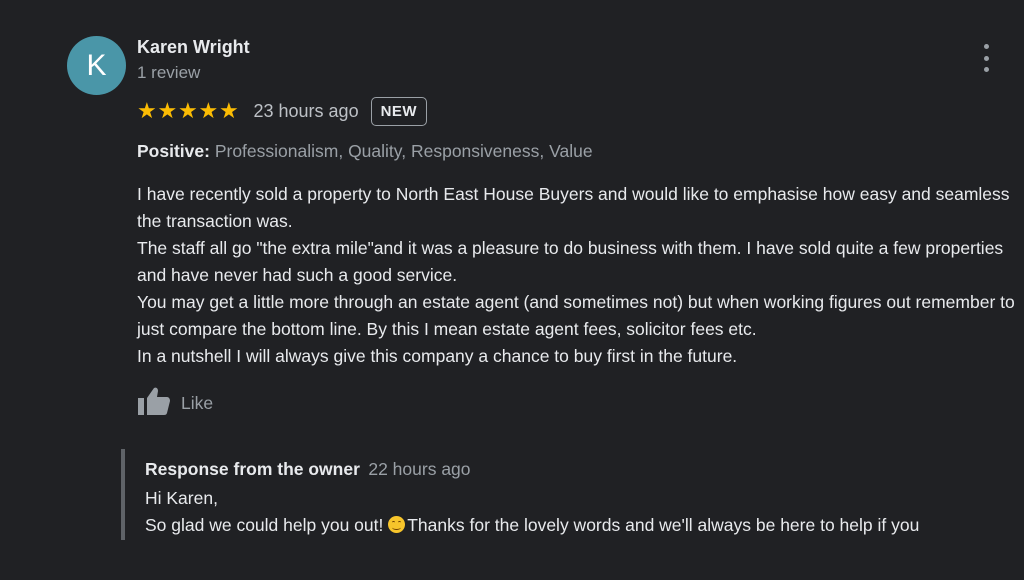 The image size is (1024, 580). Describe the element at coordinates (181, 498) in the screenshot. I see `owner-greeting: Hi Karen,` at that location.